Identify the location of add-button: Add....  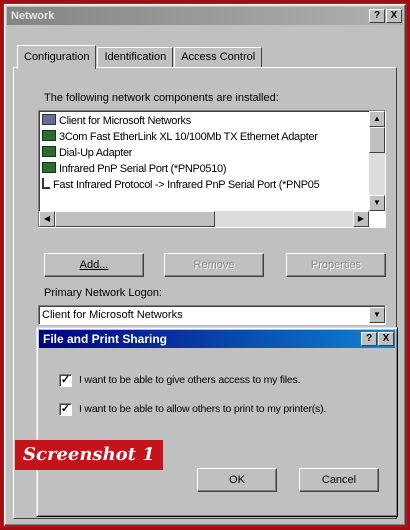
(94, 265).